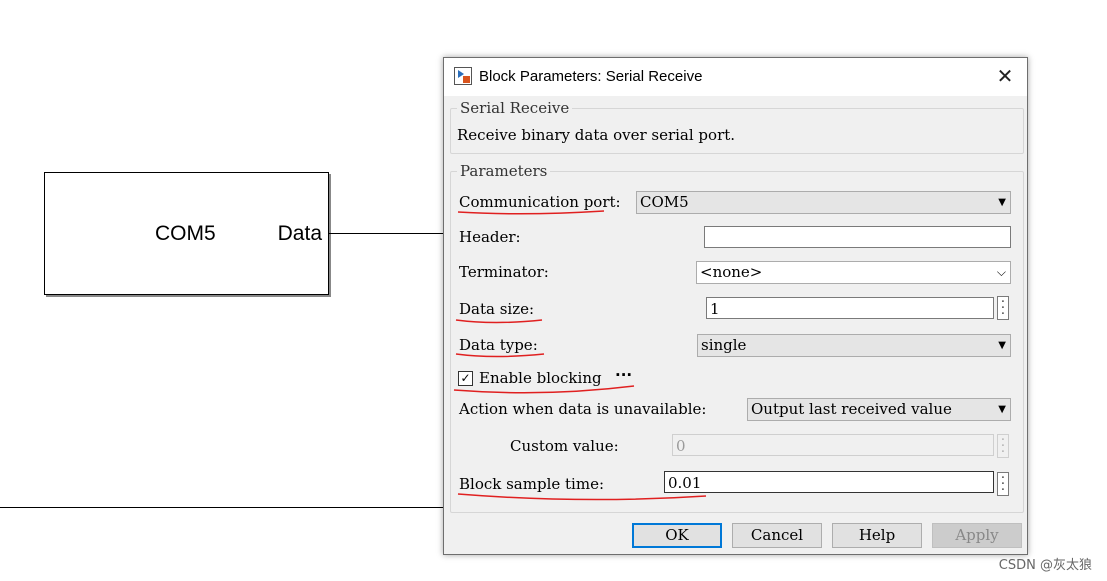 The height and width of the screenshot is (581, 1107). What do you see at coordinates (515, 108) in the screenshot?
I see `description-group-title: Serial Receive` at bounding box center [515, 108].